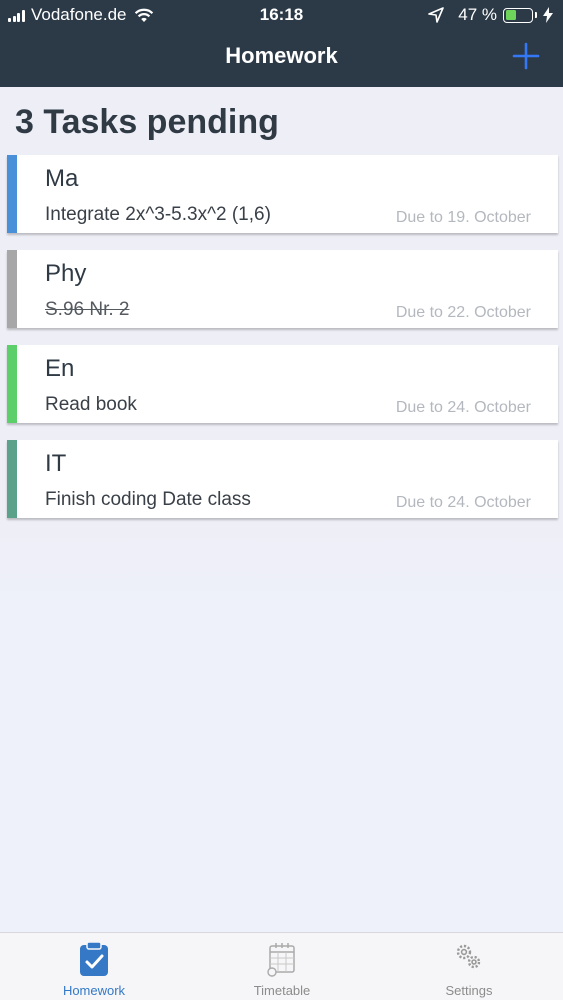 The width and height of the screenshot is (563, 1000). Describe the element at coordinates (463, 217) in the screenshot. I see `task-due-date: Due to 19. October` at that location.